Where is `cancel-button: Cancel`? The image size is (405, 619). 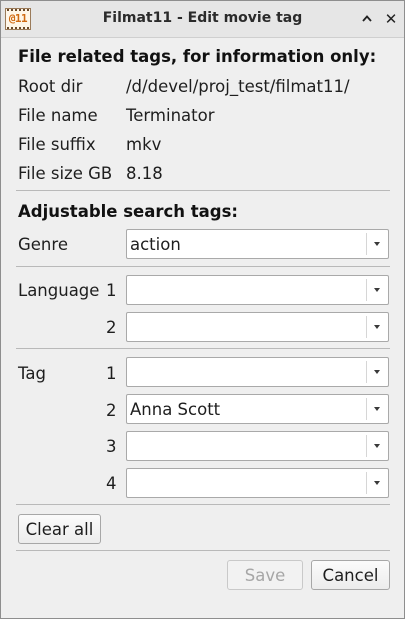 cancel-button: Cancel is located at coordinates (350, 575).